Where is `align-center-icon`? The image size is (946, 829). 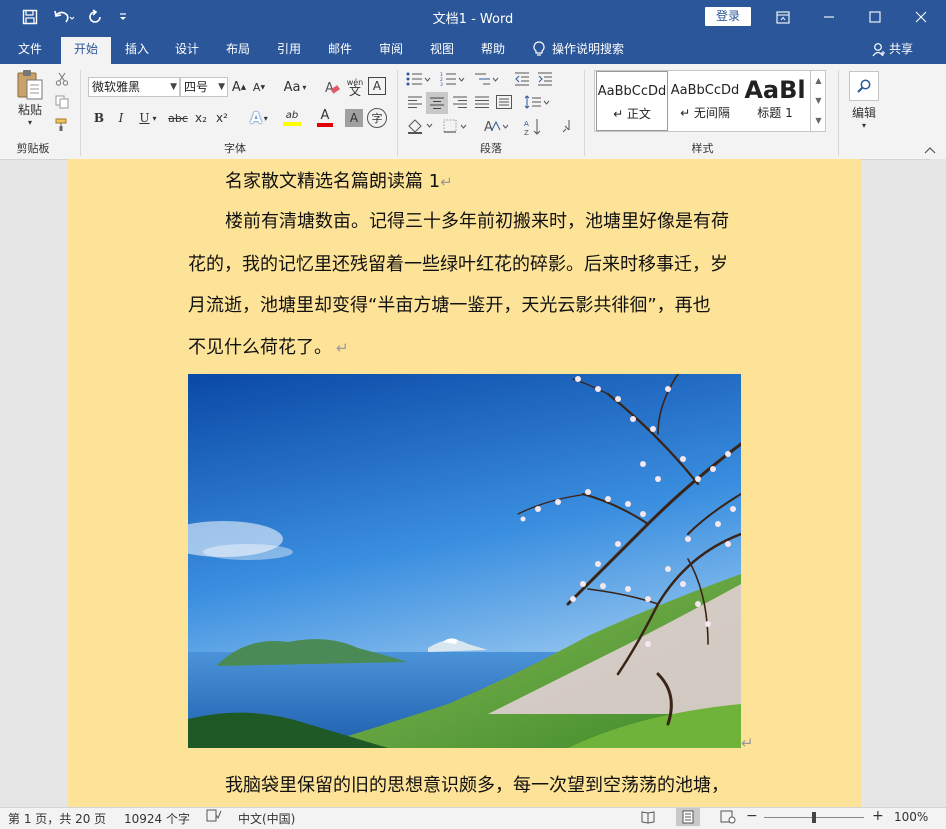
align-center-icon is located at coordinates (437, 103).